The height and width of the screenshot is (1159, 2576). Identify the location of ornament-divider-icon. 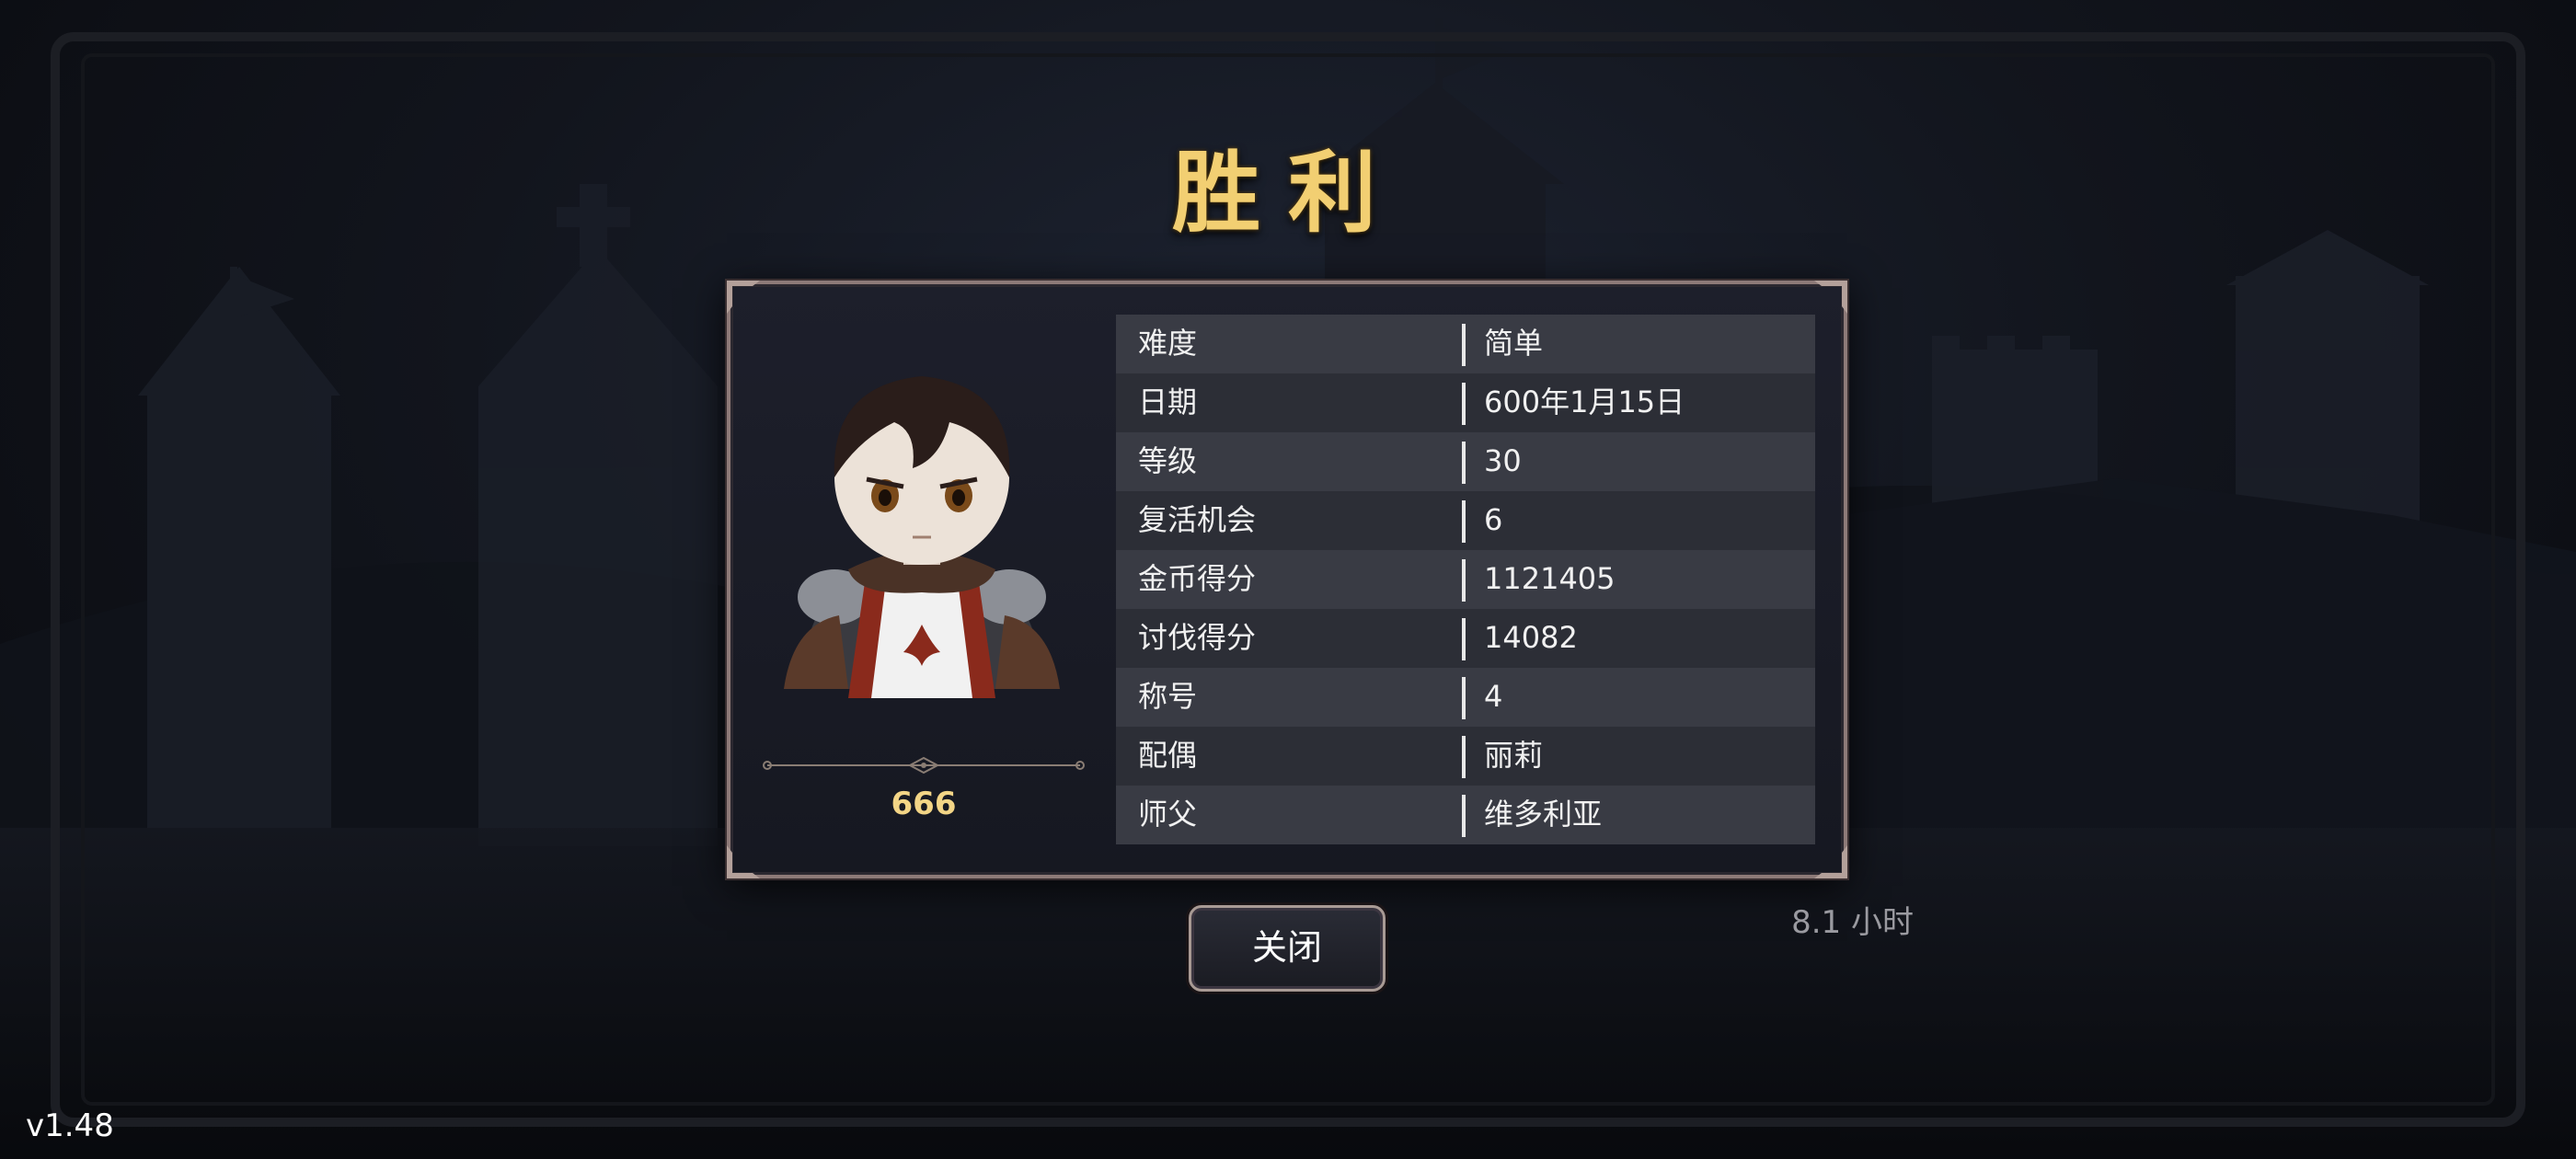
(924, 765).